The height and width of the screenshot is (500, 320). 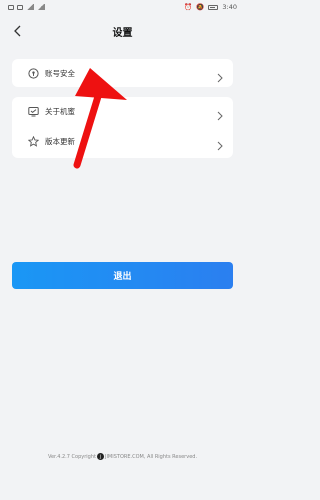 I want to click on settings-group-info: 关于机蜜 版本更新, so click(x=122, y=127).